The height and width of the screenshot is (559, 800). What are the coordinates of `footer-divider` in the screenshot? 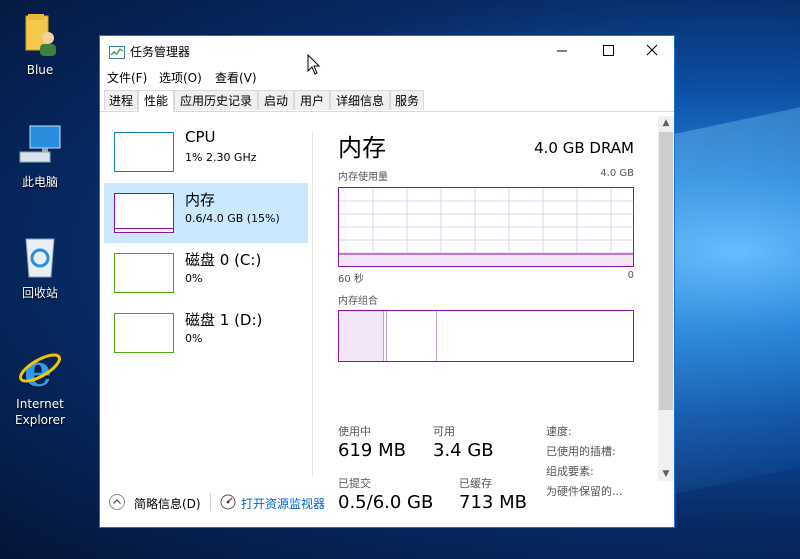 It's located at (210, 502).